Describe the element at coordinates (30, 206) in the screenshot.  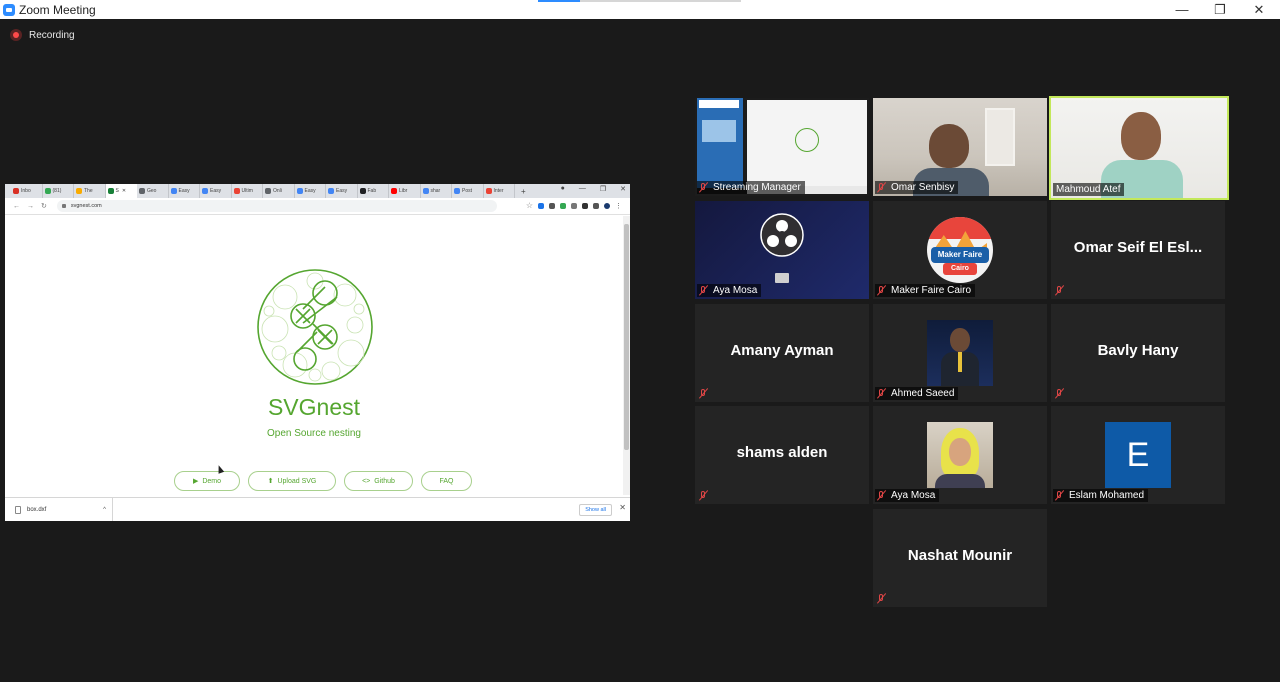
I see `forward-icon: →` at that location.